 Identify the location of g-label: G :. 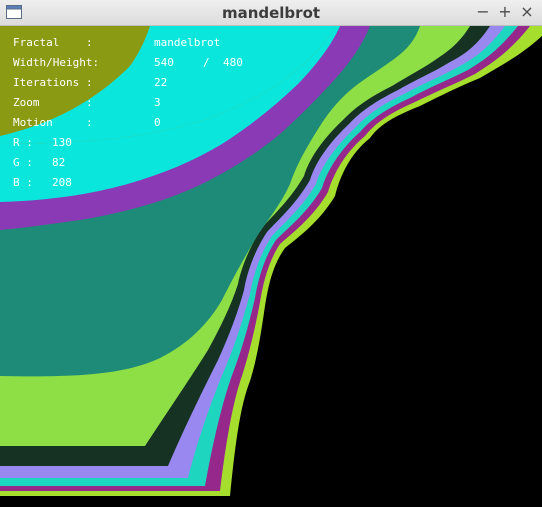
(23, 162).